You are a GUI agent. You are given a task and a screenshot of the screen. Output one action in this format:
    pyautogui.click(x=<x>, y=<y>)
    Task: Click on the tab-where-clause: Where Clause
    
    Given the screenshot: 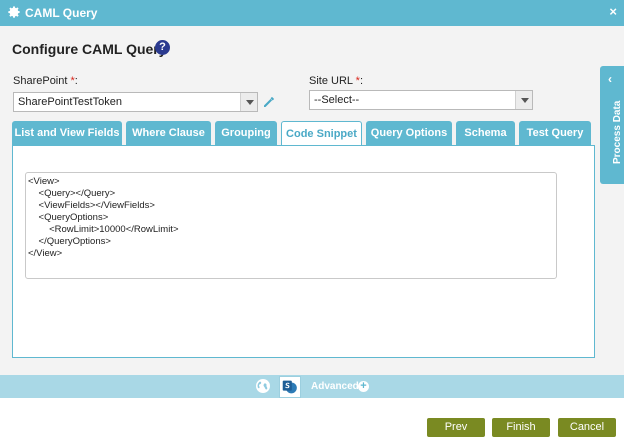 What is the action you would take?
    pyautogui.click(x=168, y=133)
    